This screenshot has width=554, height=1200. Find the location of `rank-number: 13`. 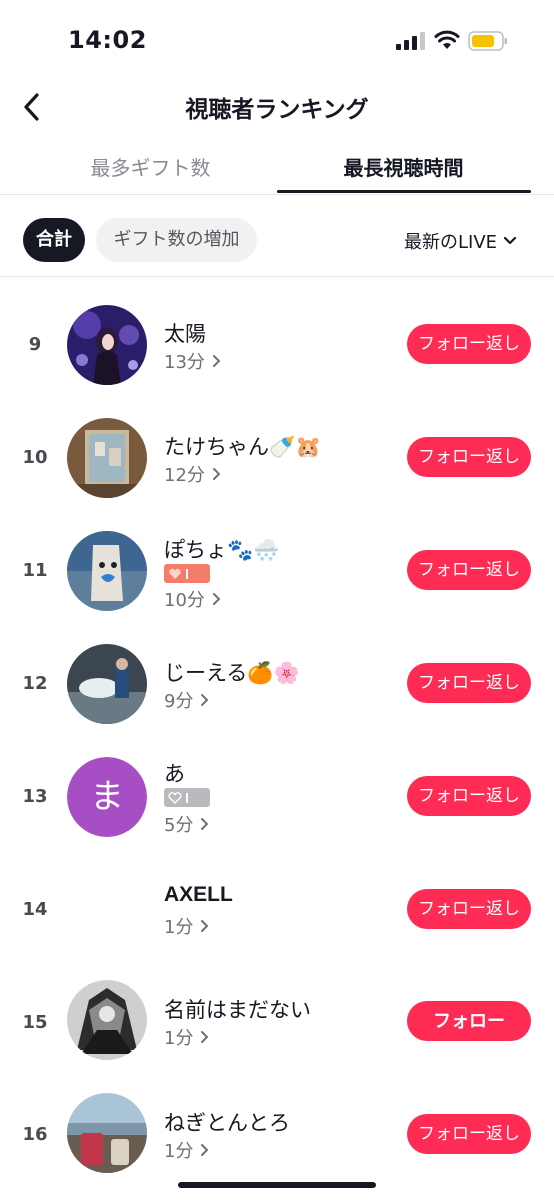

rank-number: 13 is located at coordinates (35, 796).